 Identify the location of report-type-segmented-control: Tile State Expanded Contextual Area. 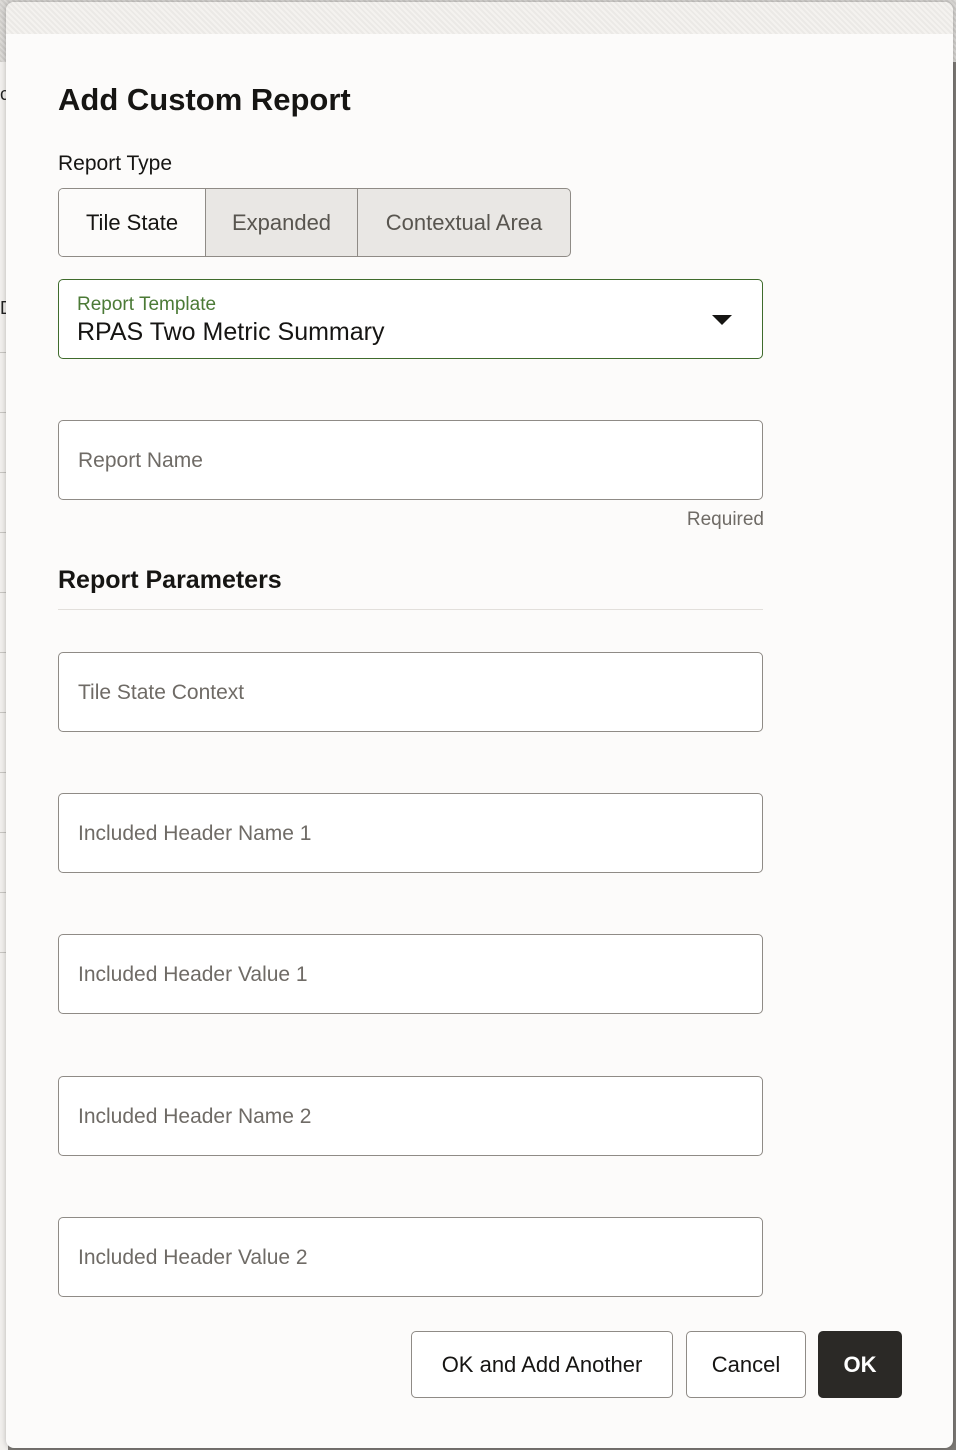
(314, 222).